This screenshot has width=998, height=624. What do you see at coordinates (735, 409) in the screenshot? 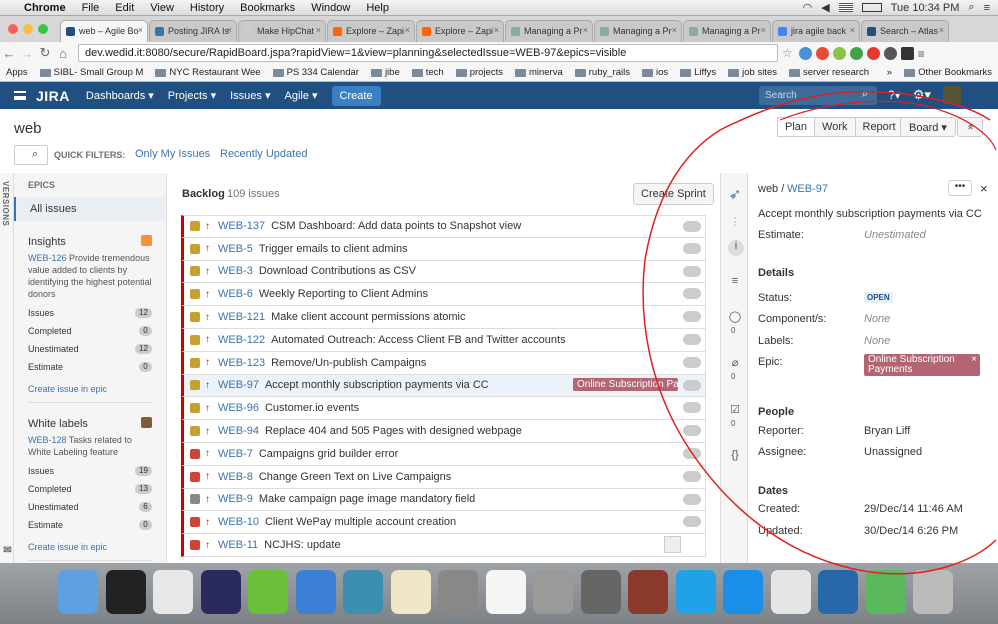
I see `subtask-icon: ☑` at bounding box center [735, 409].